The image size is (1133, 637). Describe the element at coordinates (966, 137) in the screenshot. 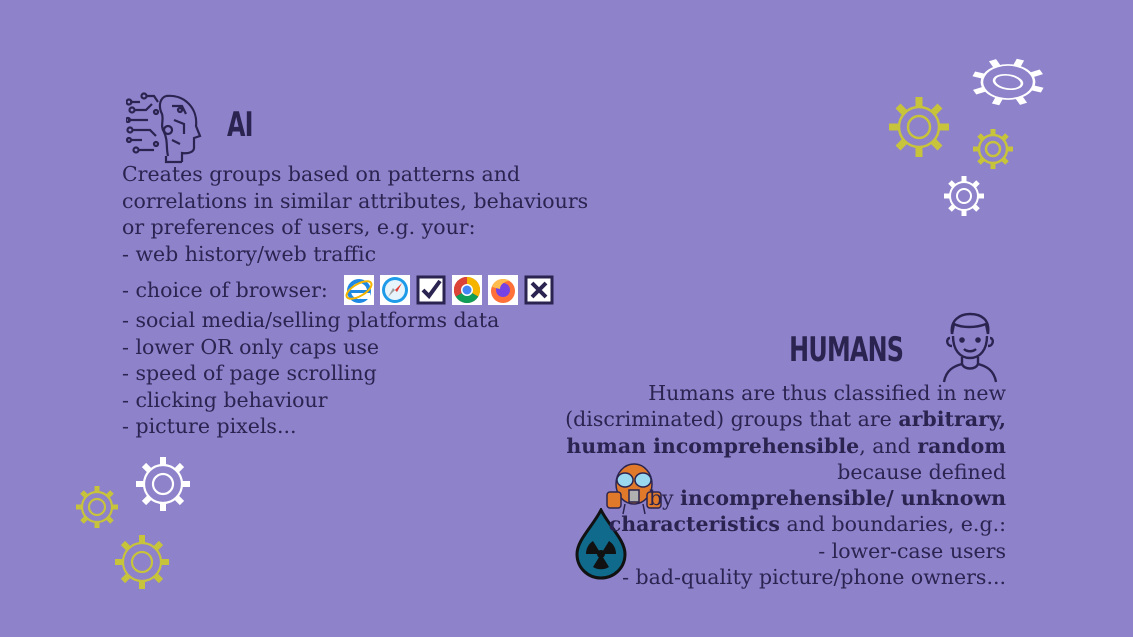

I see `gears-top-right-decoration` at that location.